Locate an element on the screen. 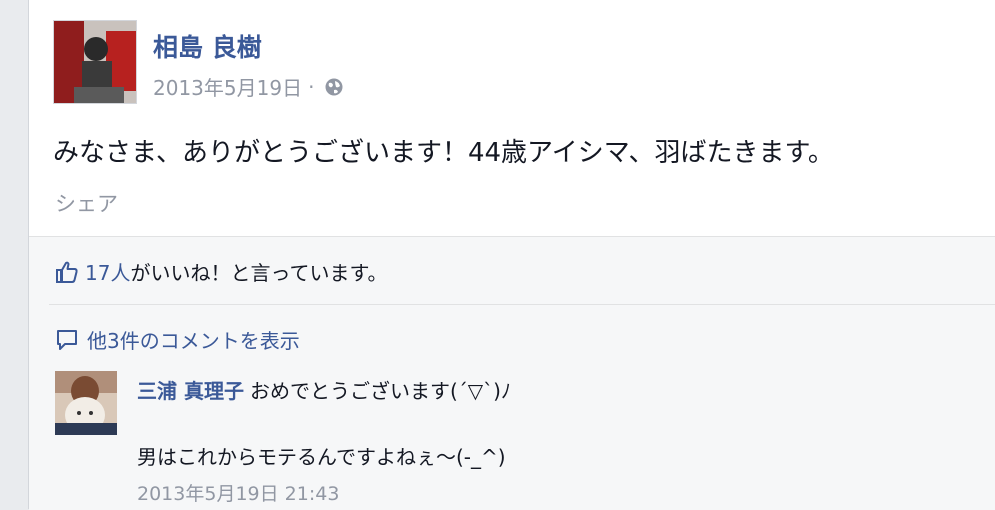 Image resolution: width=995 pixels, height=510 pixels. view-more-comments-link: 他3件のコメントを表示 is located at coordinates (177, 339).